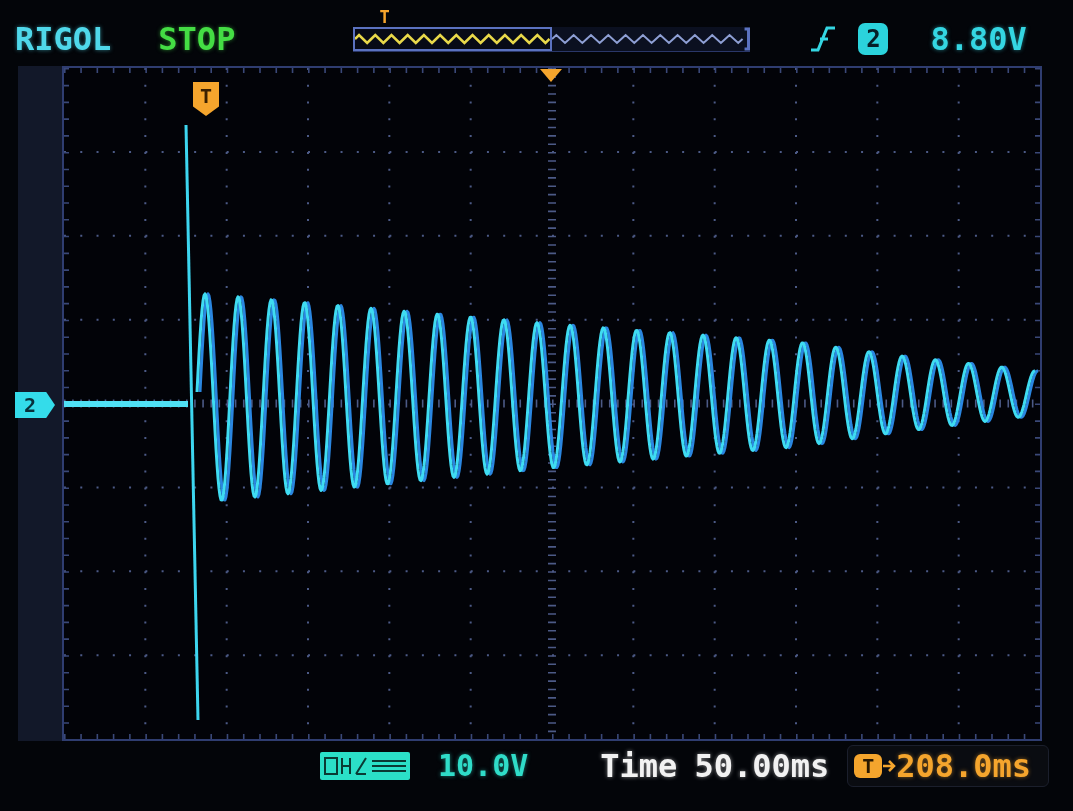 This screenshot has width=1073, height=811. What do you see at coordinates (206, 99) in the screenshot?
I see `trigger-marker: T` at bounding box center [206, 99].